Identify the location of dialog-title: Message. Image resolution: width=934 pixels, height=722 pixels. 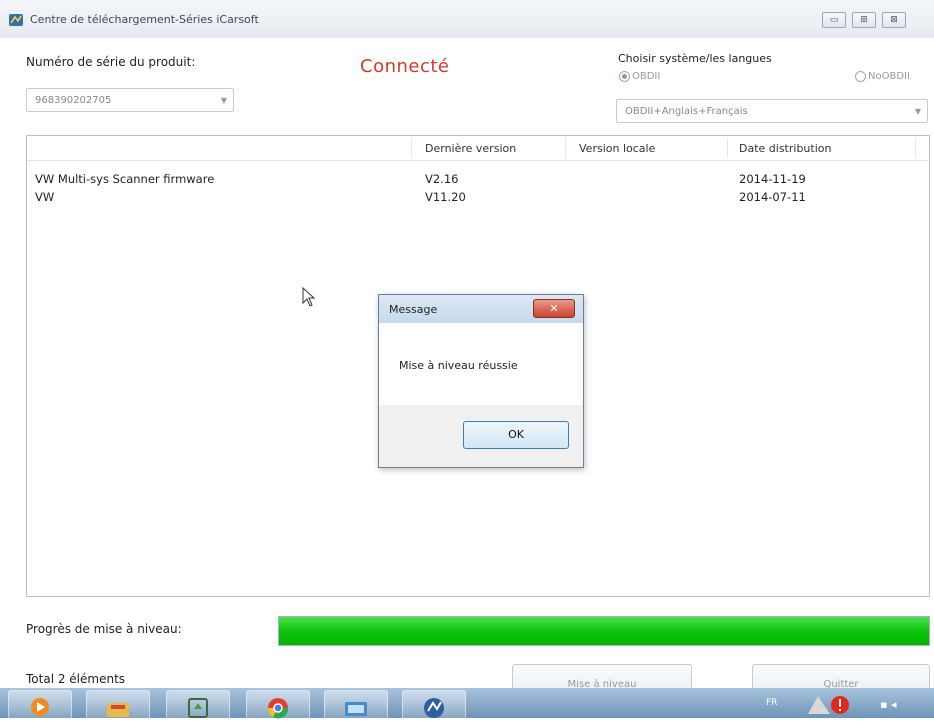
(413, 309).